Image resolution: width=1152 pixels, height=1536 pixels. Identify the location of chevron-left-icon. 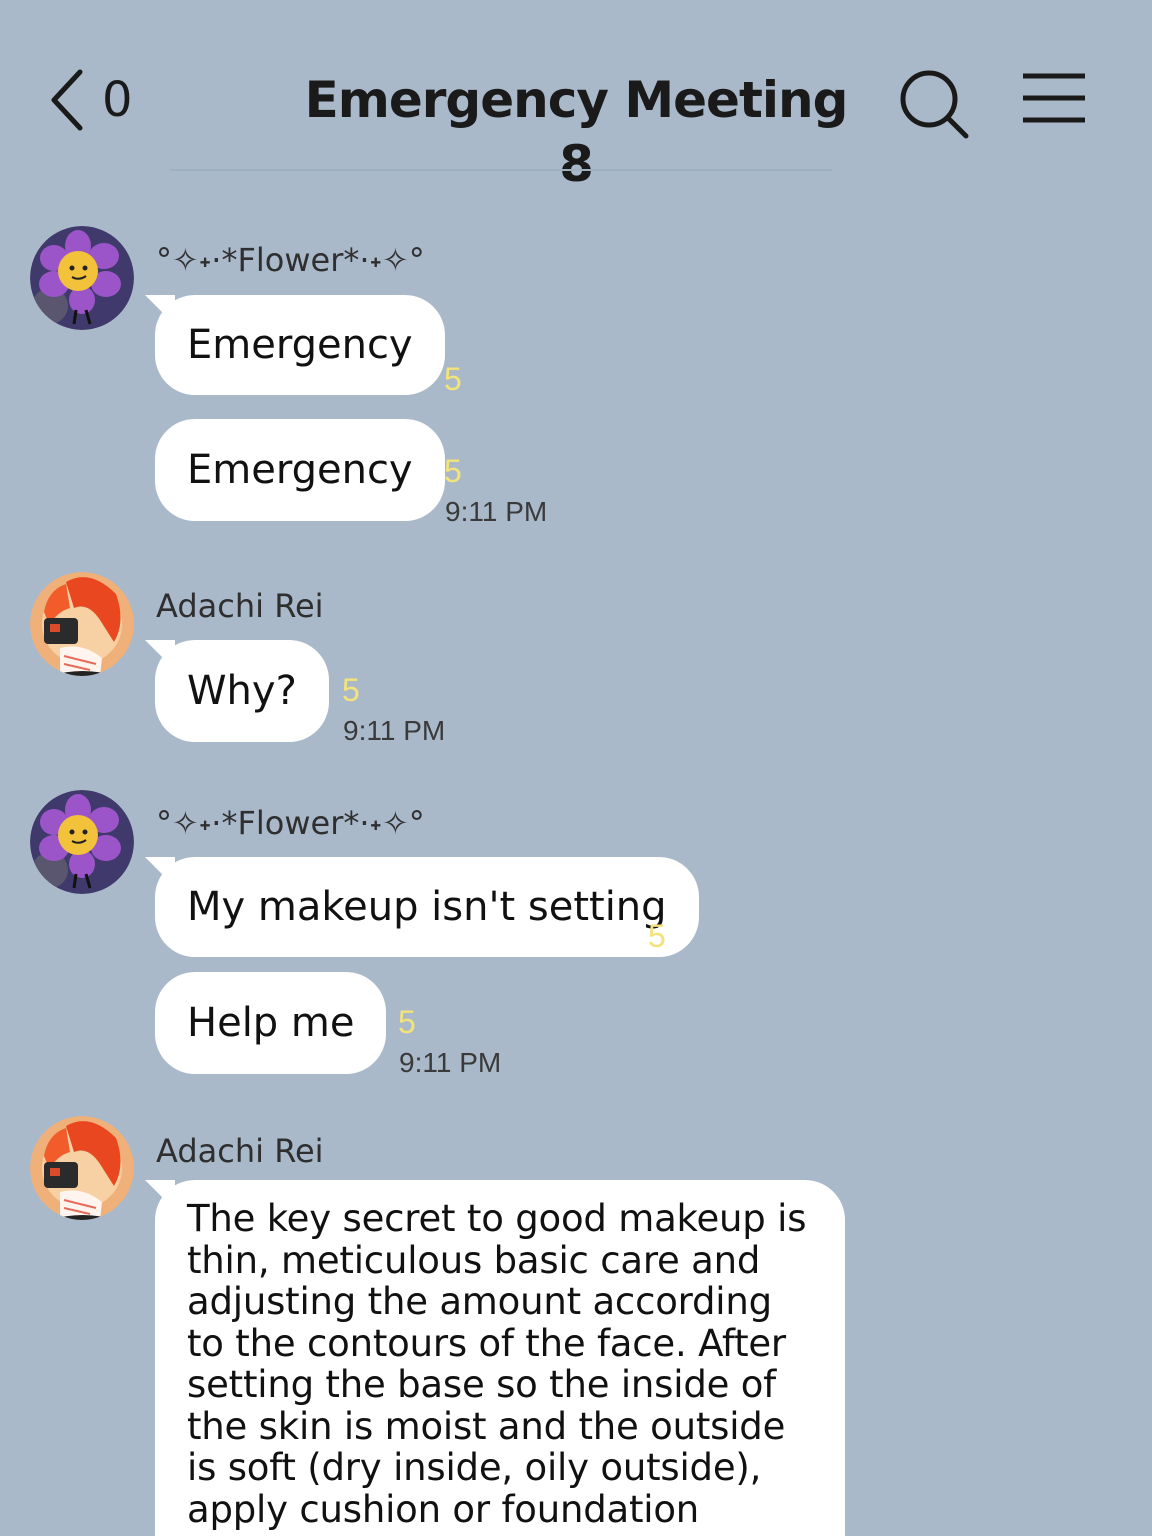
(67, 100).